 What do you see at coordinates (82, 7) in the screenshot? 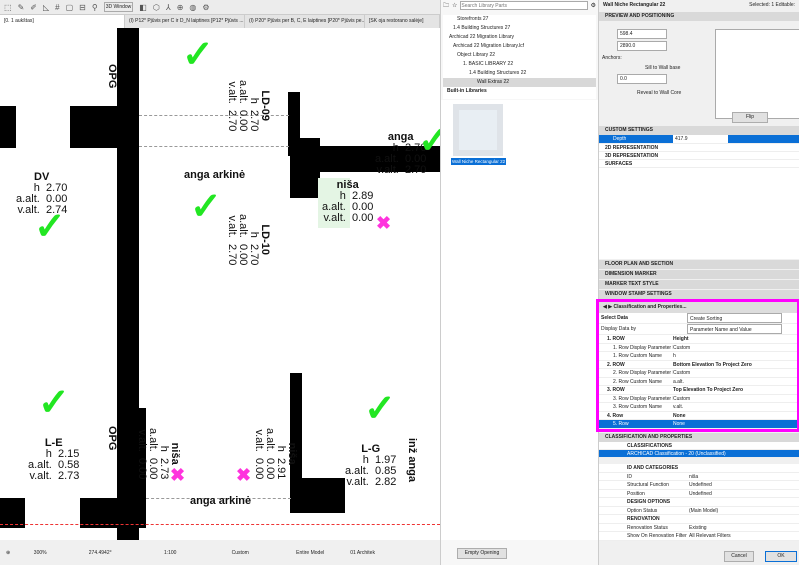
I see `view-icon: ⊟` at bounding box center [82, 7].